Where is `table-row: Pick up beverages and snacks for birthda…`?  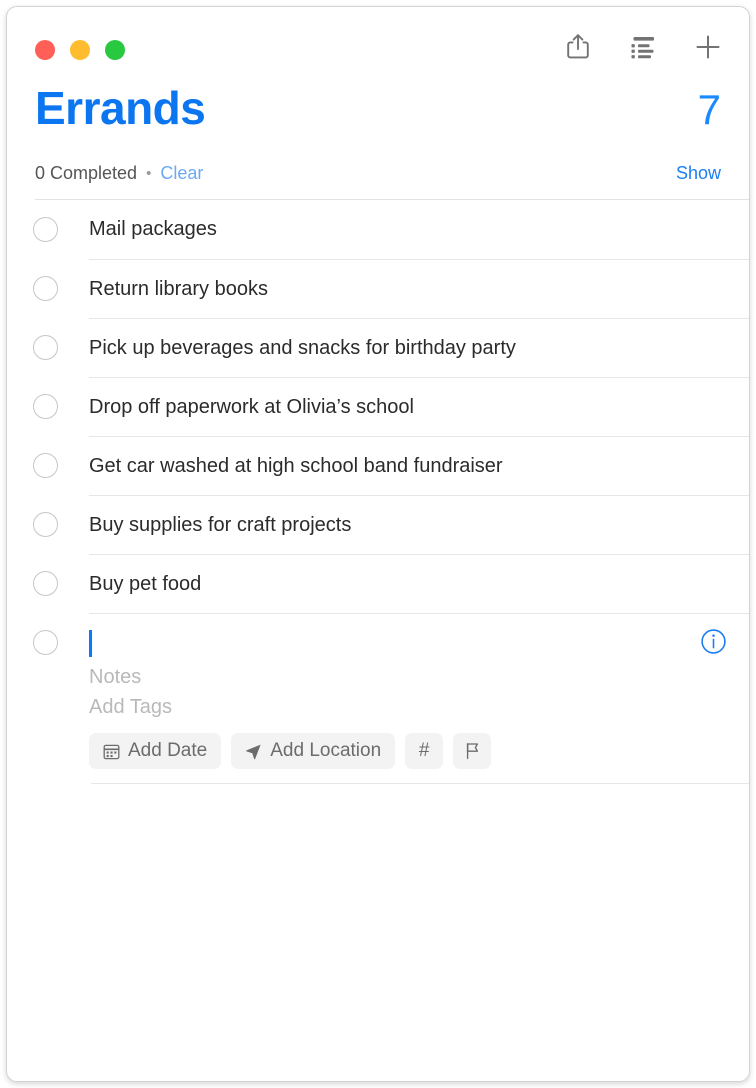
table-row: Pick up beverages and snacks for birthda… is located at coordinates (378, 347).